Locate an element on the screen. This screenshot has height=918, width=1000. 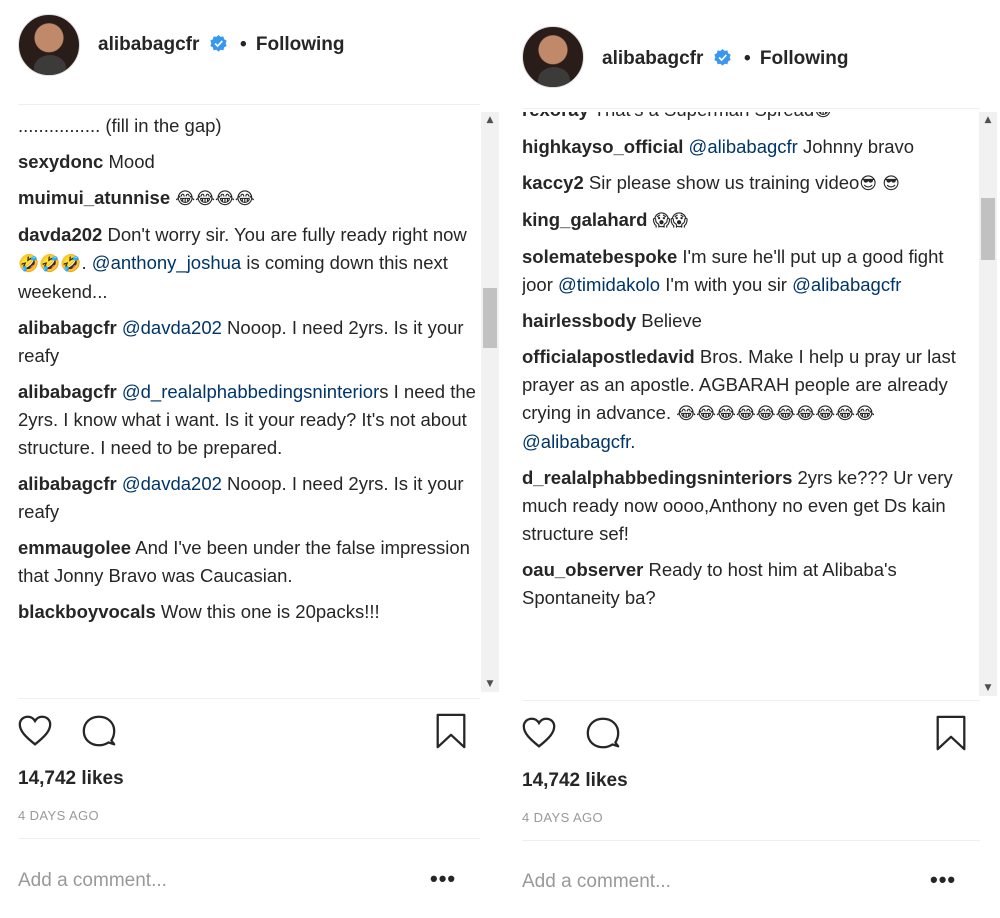
post-header: alibabagcfr • Following is located at coordinates (751, 50).